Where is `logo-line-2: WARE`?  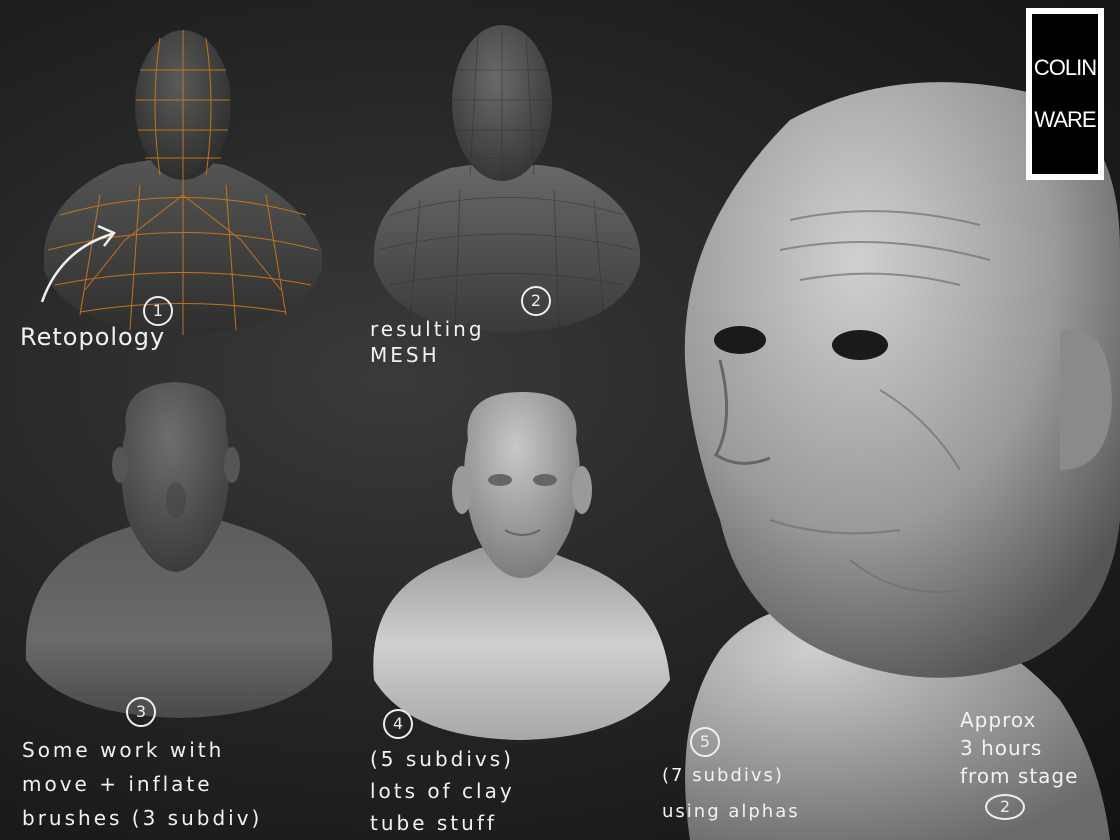
logo-line-2: WARE is located at coordinates (1065, 119).